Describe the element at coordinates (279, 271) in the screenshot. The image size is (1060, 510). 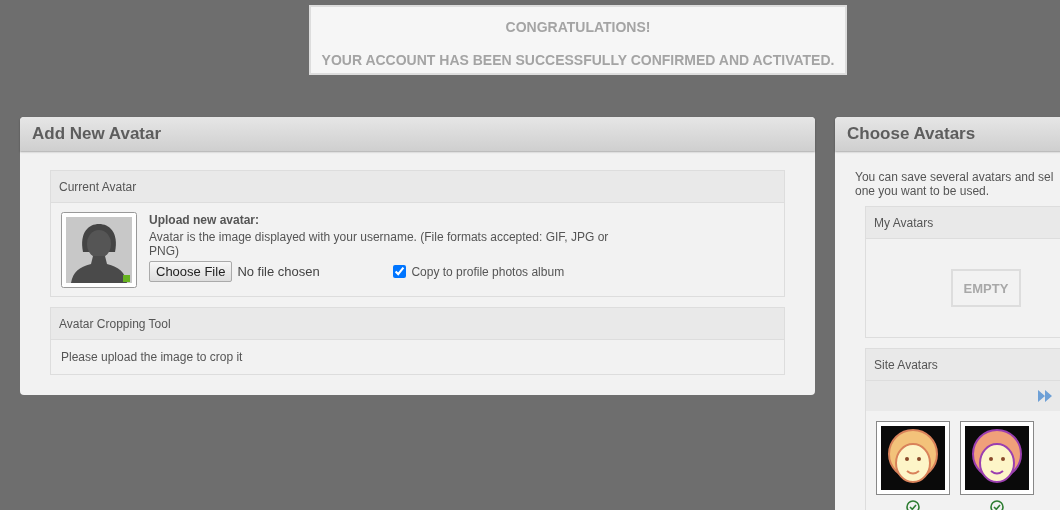
I see `file-status: No file chosen` at that location.